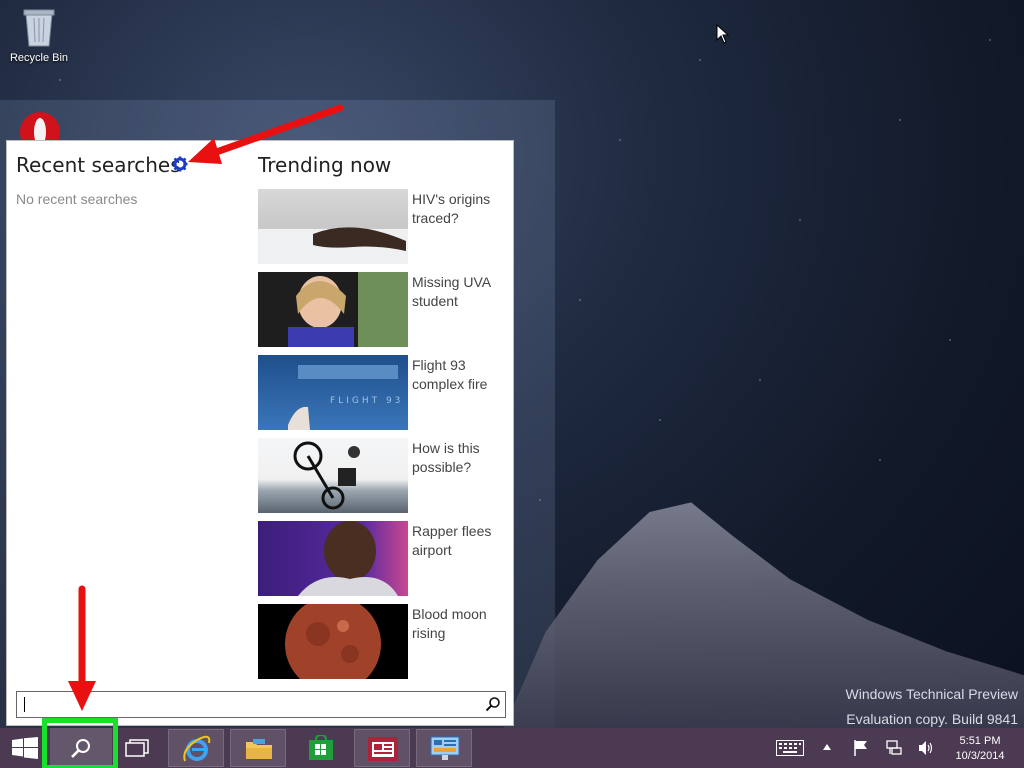  Describe the element at coordinates (25, 748) in the screenshot. I see `windows-logo-icon` at that location.